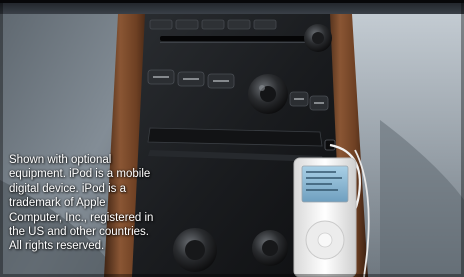 This screenshot has height=277, width=464. What do you see at coordinates (325, 217) in the screenshot?
I see `ipod-device` at bounding box center [325, 217].